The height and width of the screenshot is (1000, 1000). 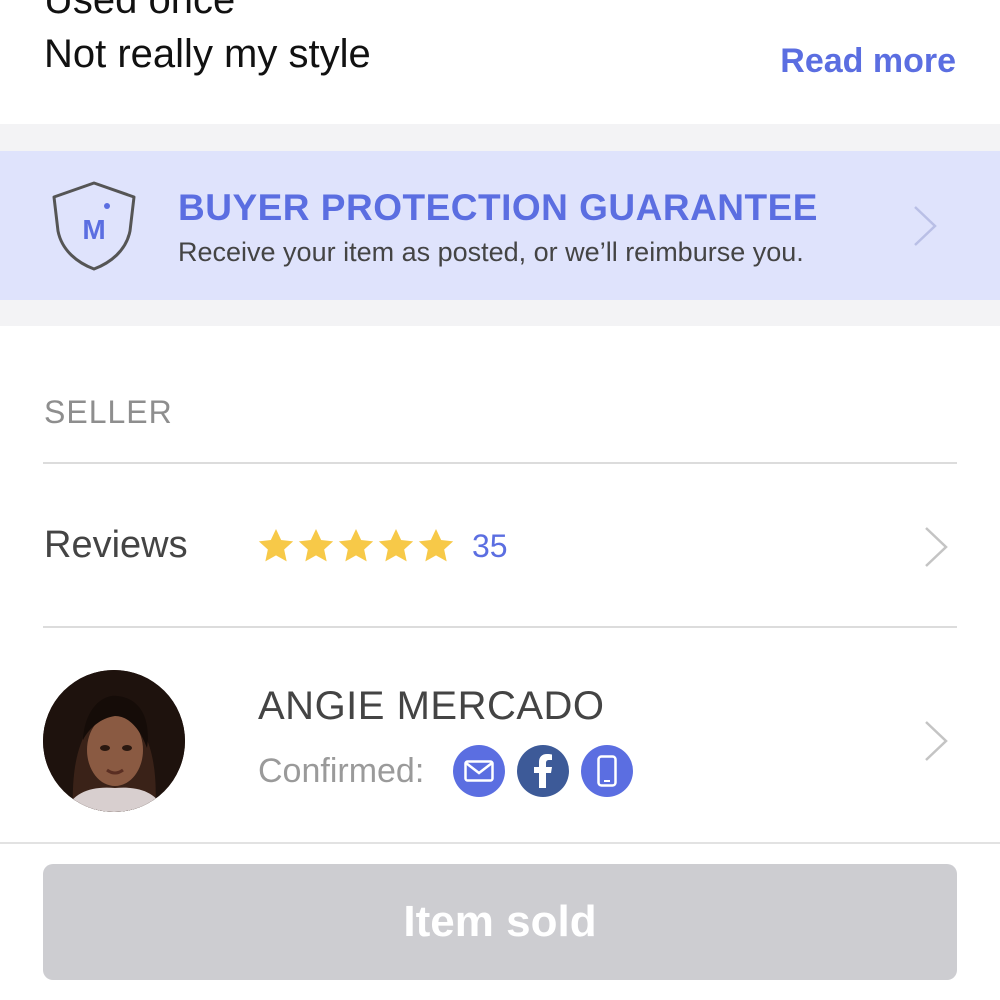 I want to click on confirmation-badges, so click(x=543, y=771).